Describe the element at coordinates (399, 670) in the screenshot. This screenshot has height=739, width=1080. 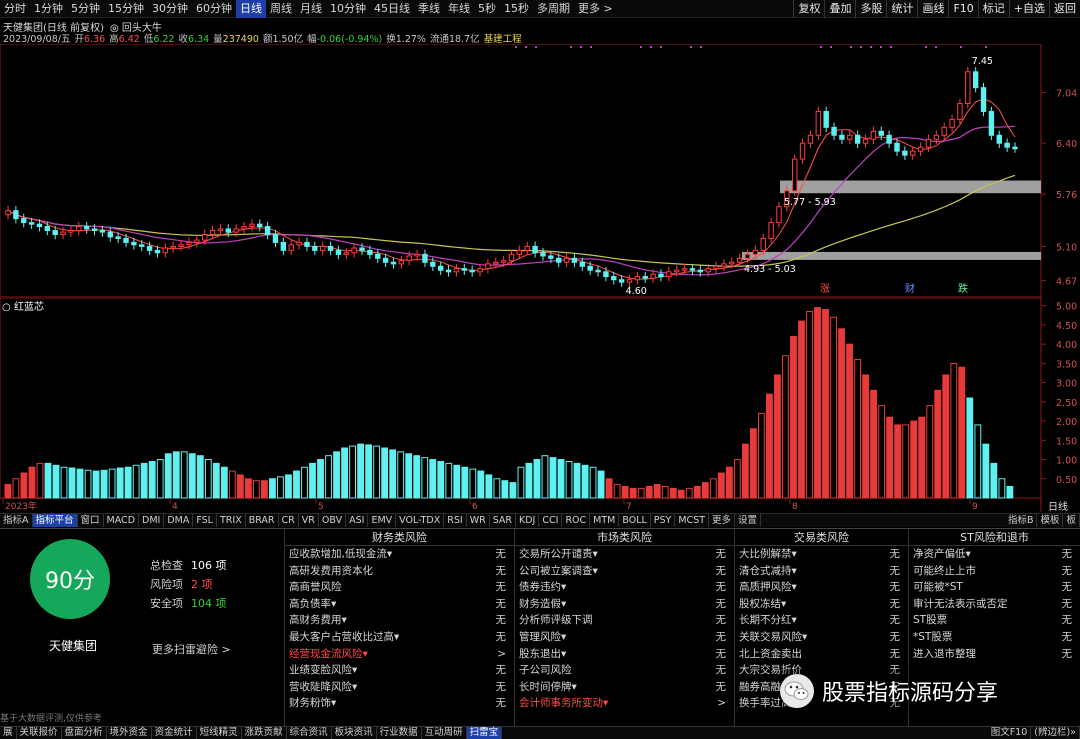
I see `risk-row: 业绩变脸风险▾ 无` at that location.